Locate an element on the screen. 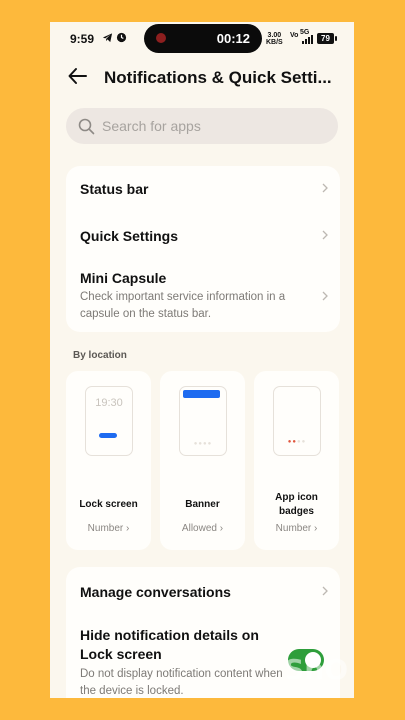 This screenshot has height=720, width=405. status-bar: 9:59 00:12 3.00 KB/S Vo 5G 79 is located at coordinates (202, 39).